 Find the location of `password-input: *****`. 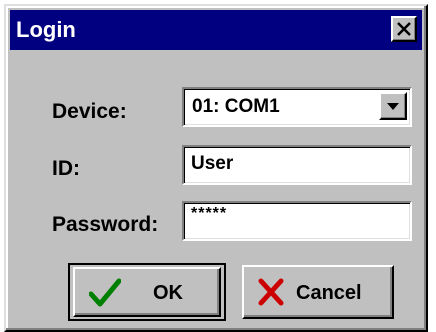

password-input: ***** is located at coordinates (297, 221).